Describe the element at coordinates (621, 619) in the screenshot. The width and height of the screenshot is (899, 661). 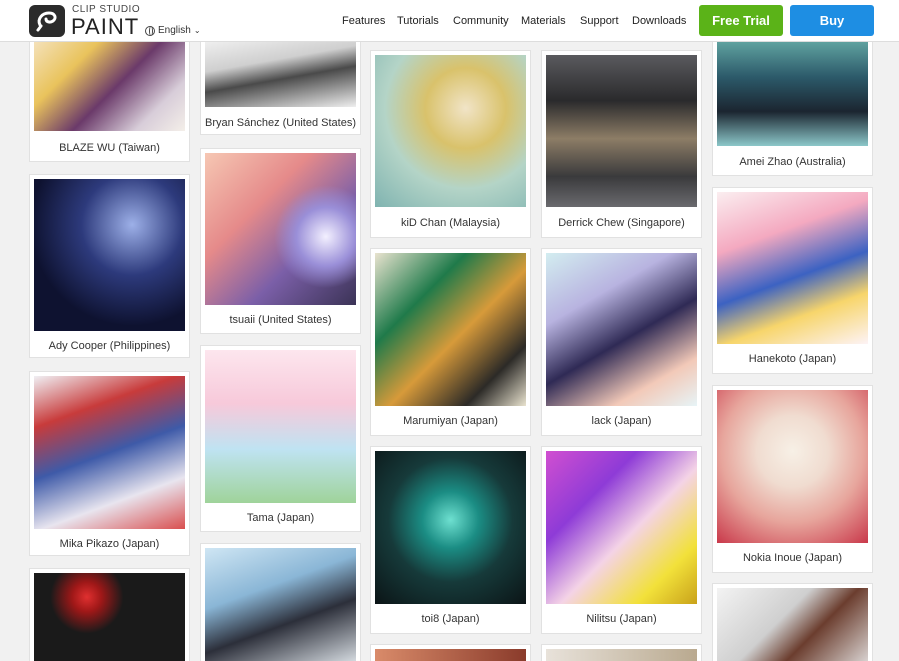
I see `artist-caption: Nilitsu (Japan)` at that location.